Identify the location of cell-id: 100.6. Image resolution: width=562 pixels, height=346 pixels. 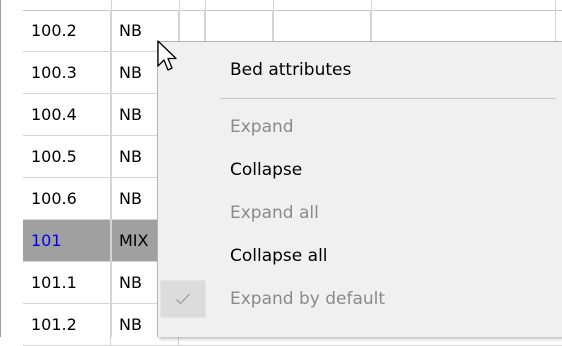
(67, 198).